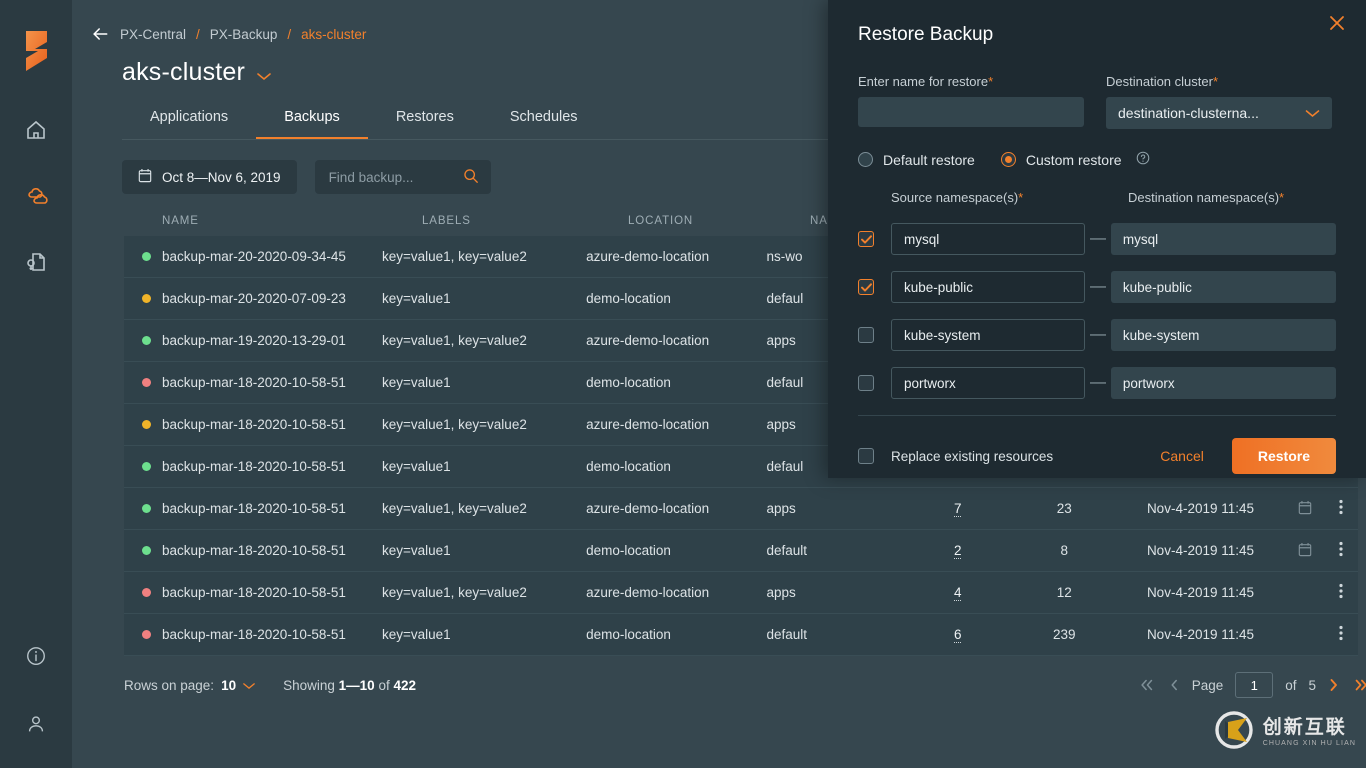 The height and width of the screenshot is (768, 1366). I want to click on showing-total: 422, so click(405, 685).